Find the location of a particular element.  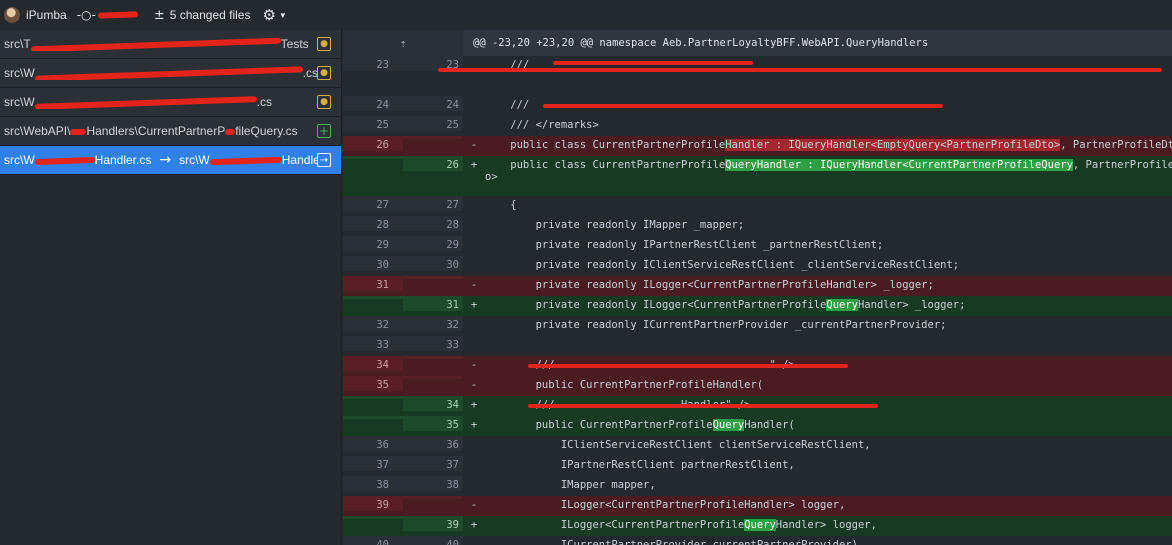

file-item-selected: src\WHandler.cs→src\WHandler.cs → is located at coordinates (170, 160).